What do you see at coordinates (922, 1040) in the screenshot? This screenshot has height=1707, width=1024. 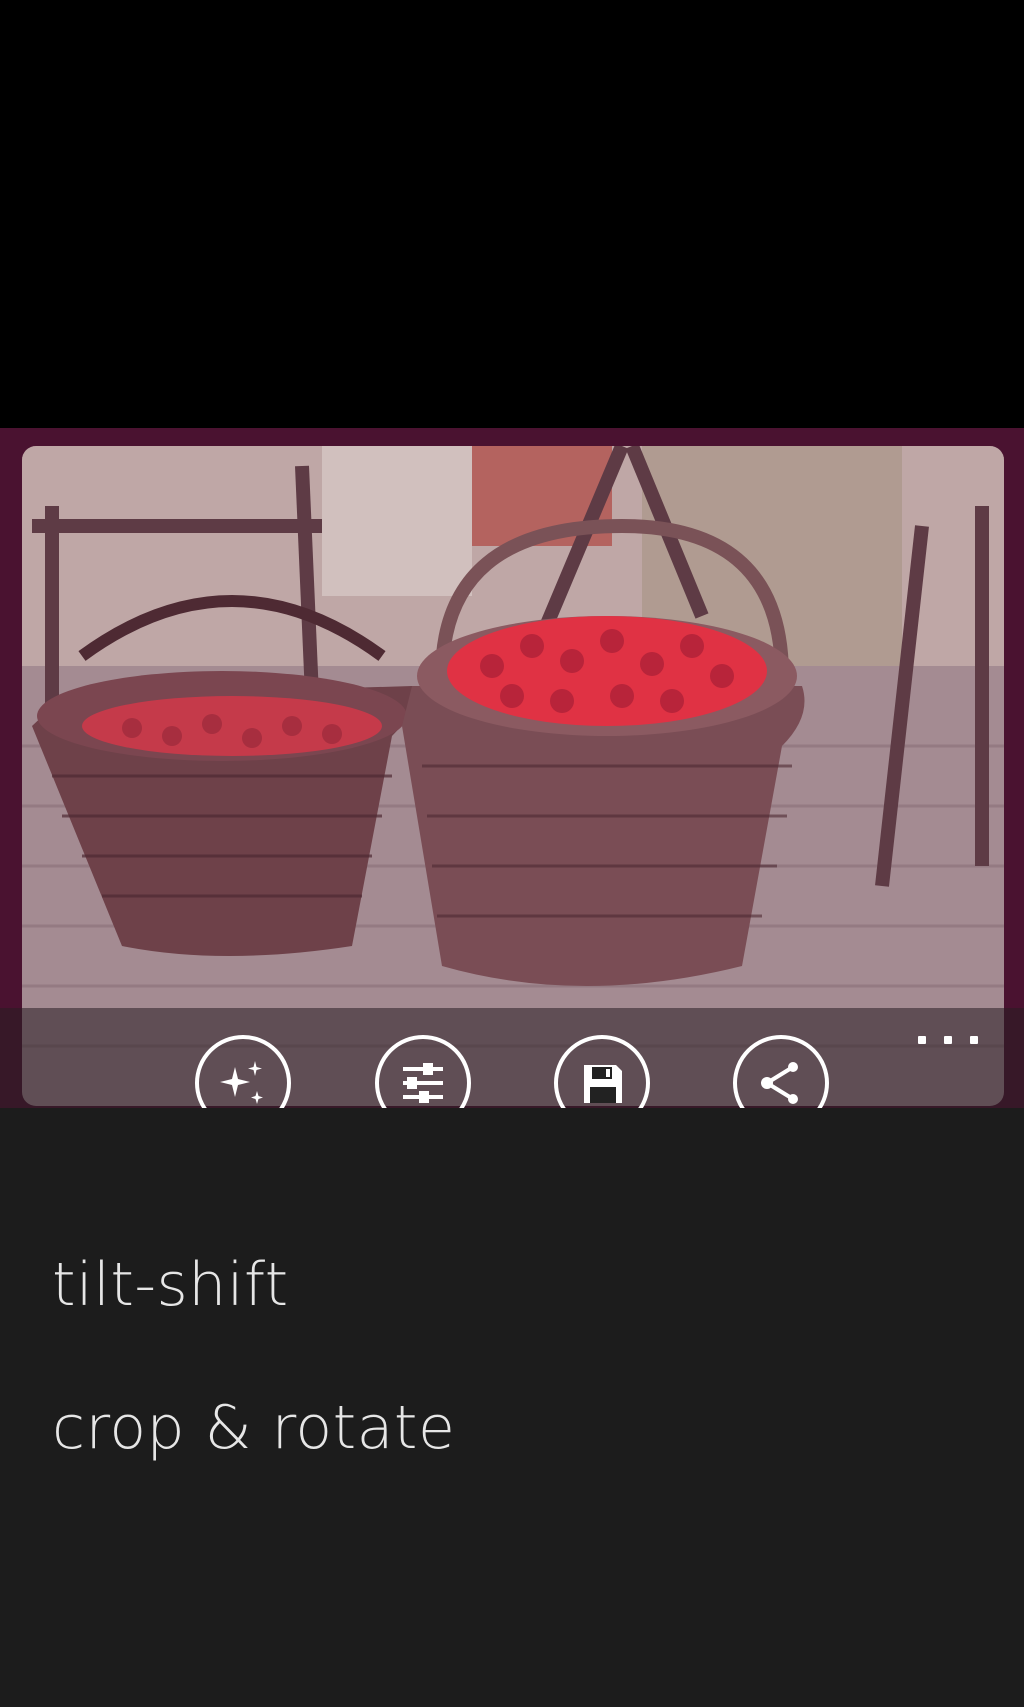 I see `ellipsis-icon` at bounding box center [922, 1040].